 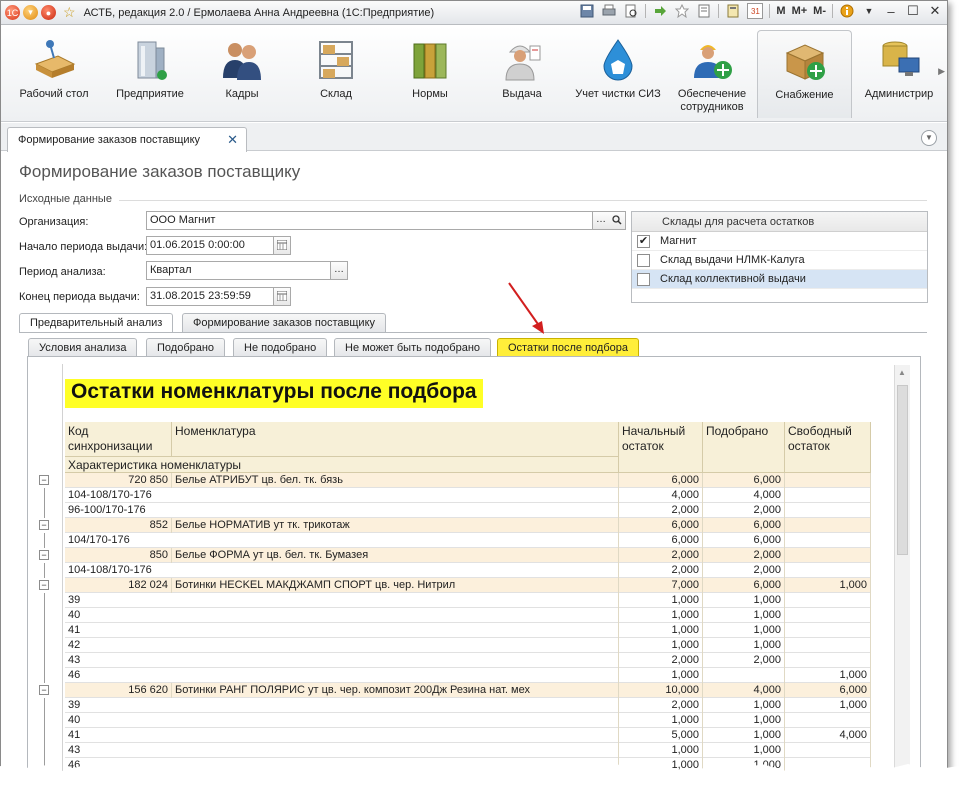 I want to click on end-date-label: Конец периода выдачи:, so click(x=79, y=297).